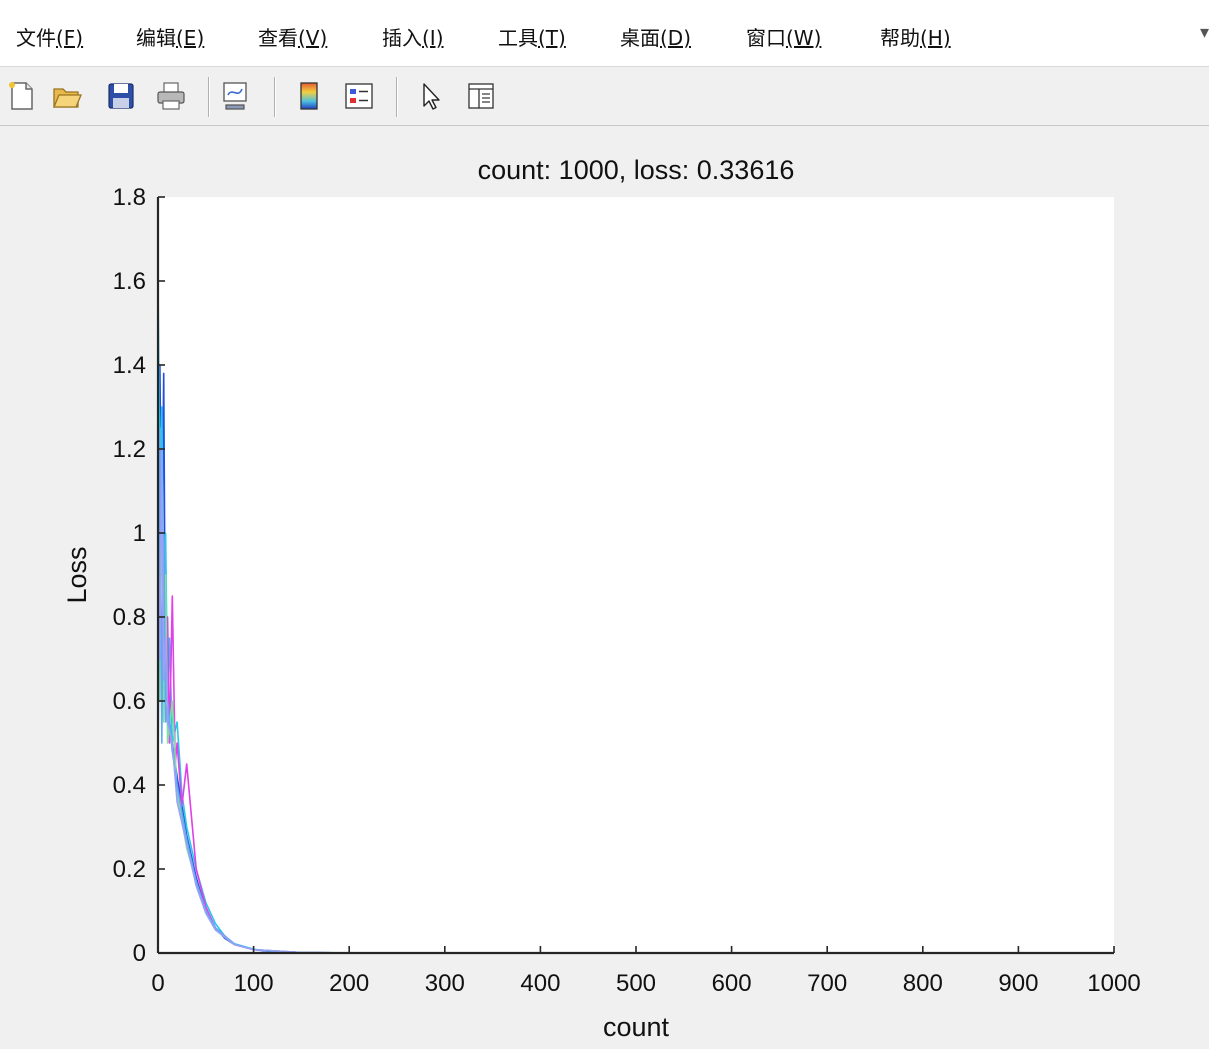 Image resolution: width=1209 pixels, height=1049 pixels. I want to click on y-tick-label: 0.2, so click(129, 869).